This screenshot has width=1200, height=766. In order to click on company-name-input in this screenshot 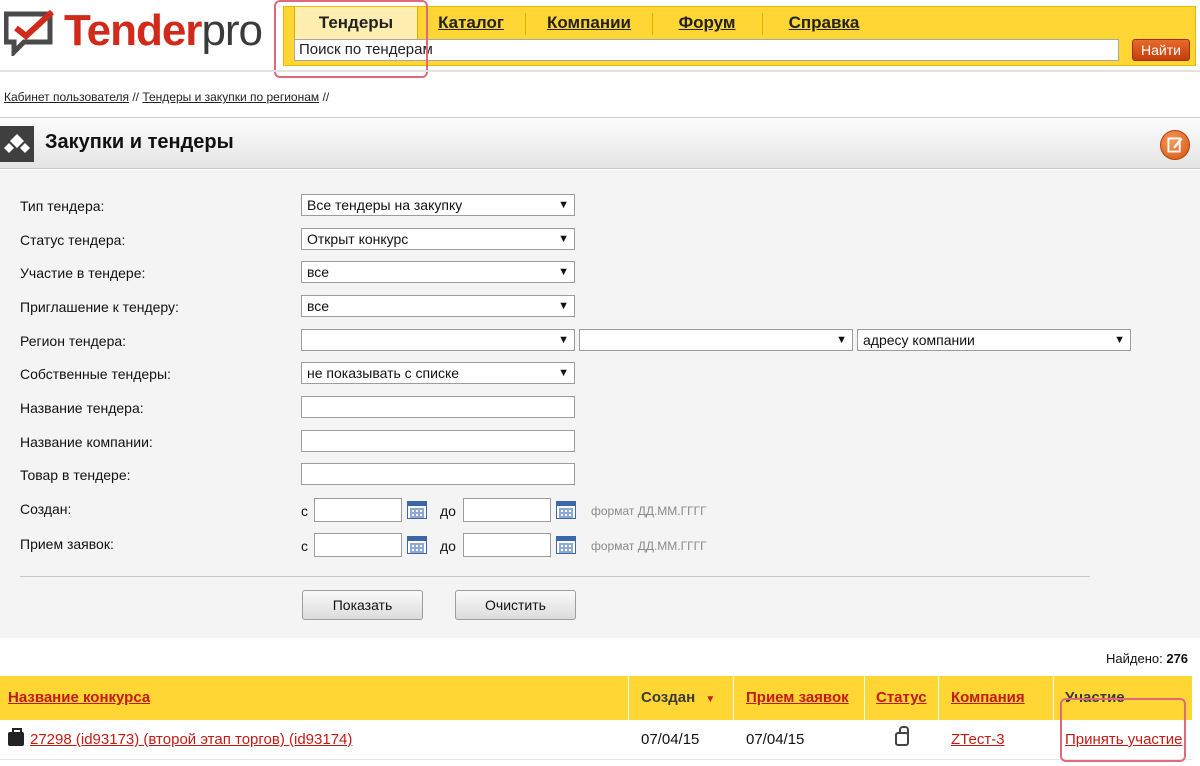, I will do `click(438, 441)`.